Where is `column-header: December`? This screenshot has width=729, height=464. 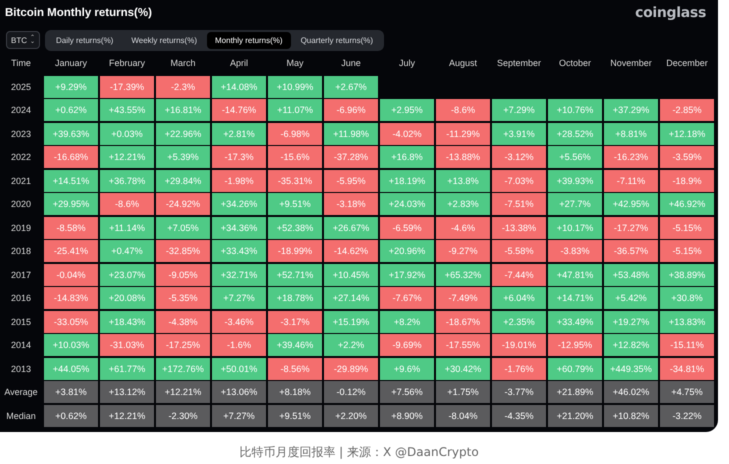
column-header: December is located at coordinates (687, 63).